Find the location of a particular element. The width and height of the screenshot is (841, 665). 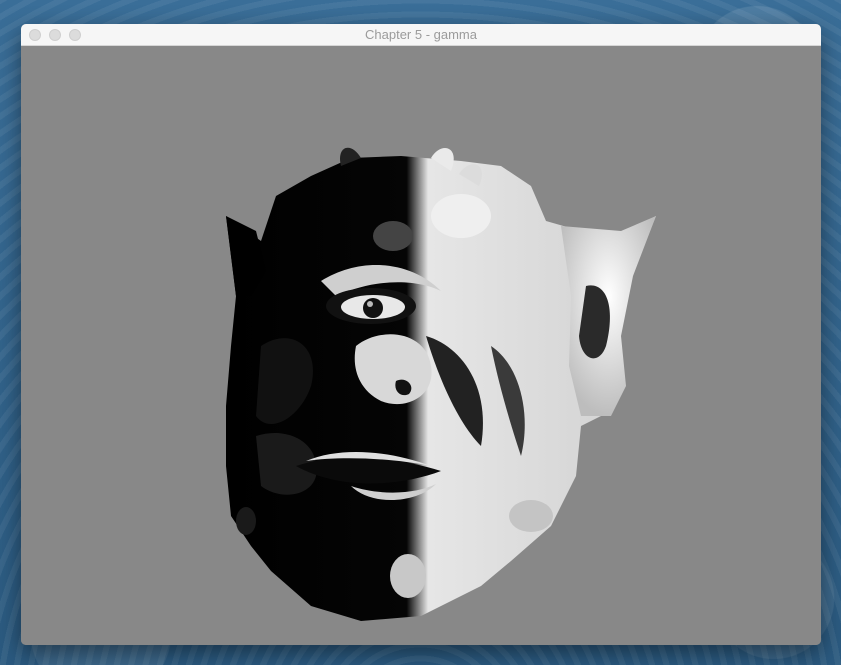

chin-bump is located at coordinates (408, 576).